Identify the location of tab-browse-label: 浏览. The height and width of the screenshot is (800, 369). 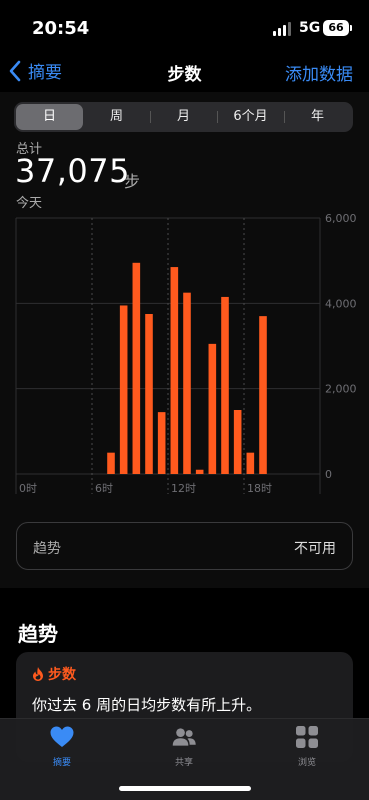
(306, 763).